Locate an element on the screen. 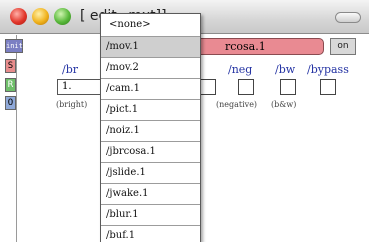 This screenshot has height=242, width=369. zoom-window-button is located at coordinates (62, 16).